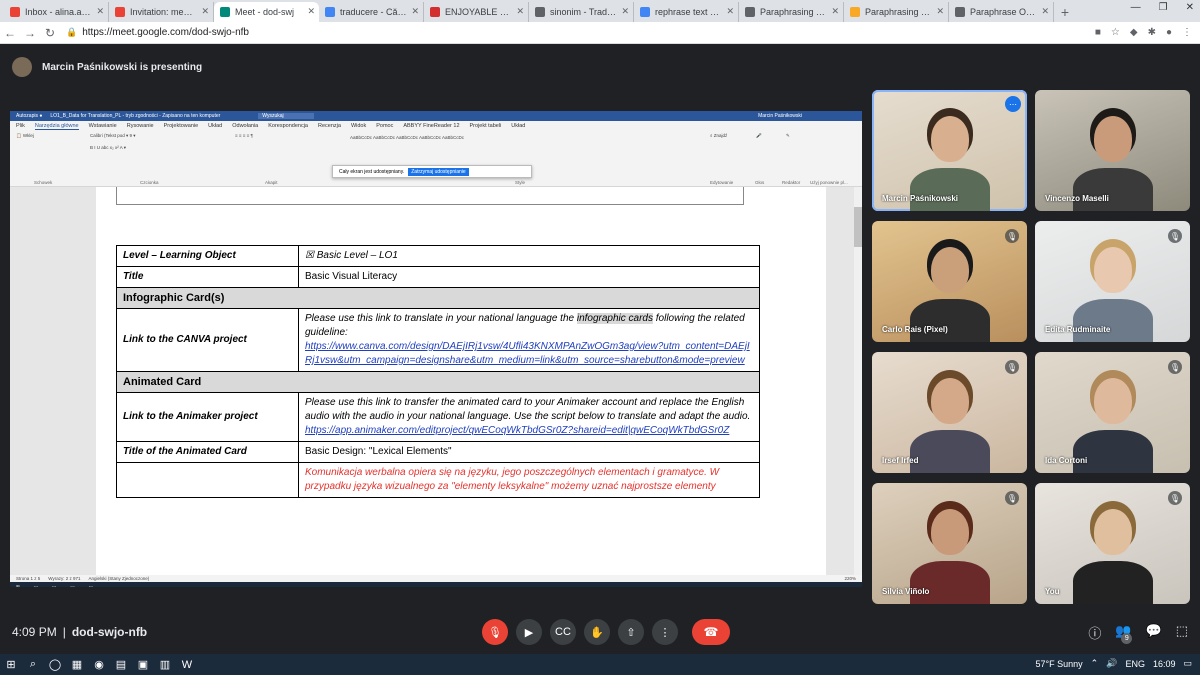 The height and width of the screenshot is (675, 1200). Describe the element at coordinates (266, 12) in the screenshot. I see `browser-tab: Meet - dod-swj ✕` at that location.